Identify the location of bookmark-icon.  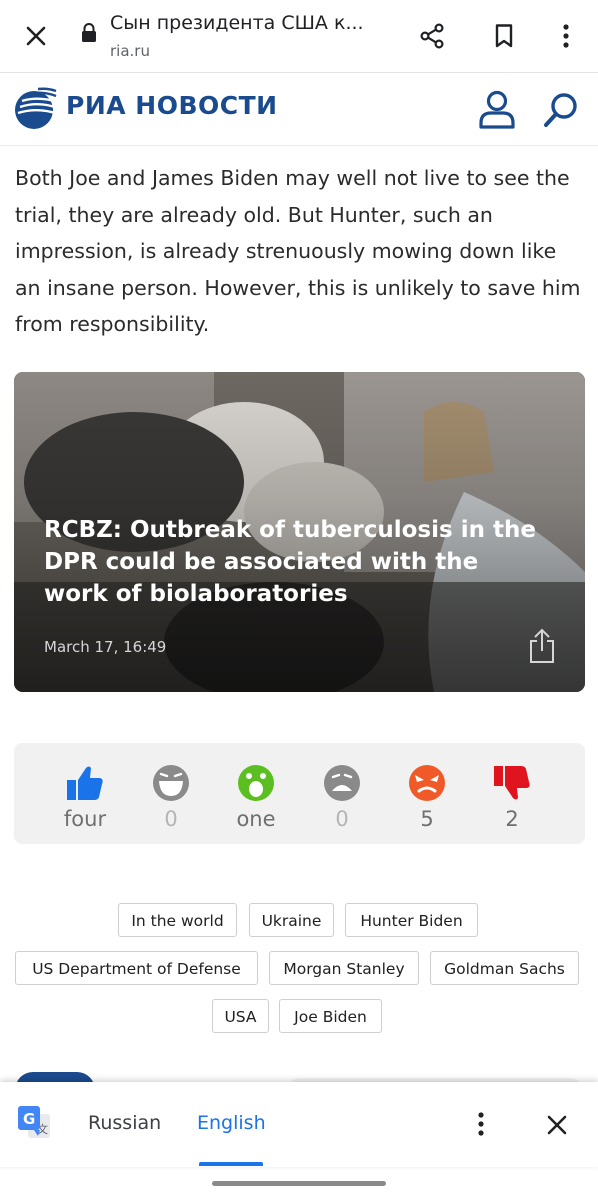
(504, 36).